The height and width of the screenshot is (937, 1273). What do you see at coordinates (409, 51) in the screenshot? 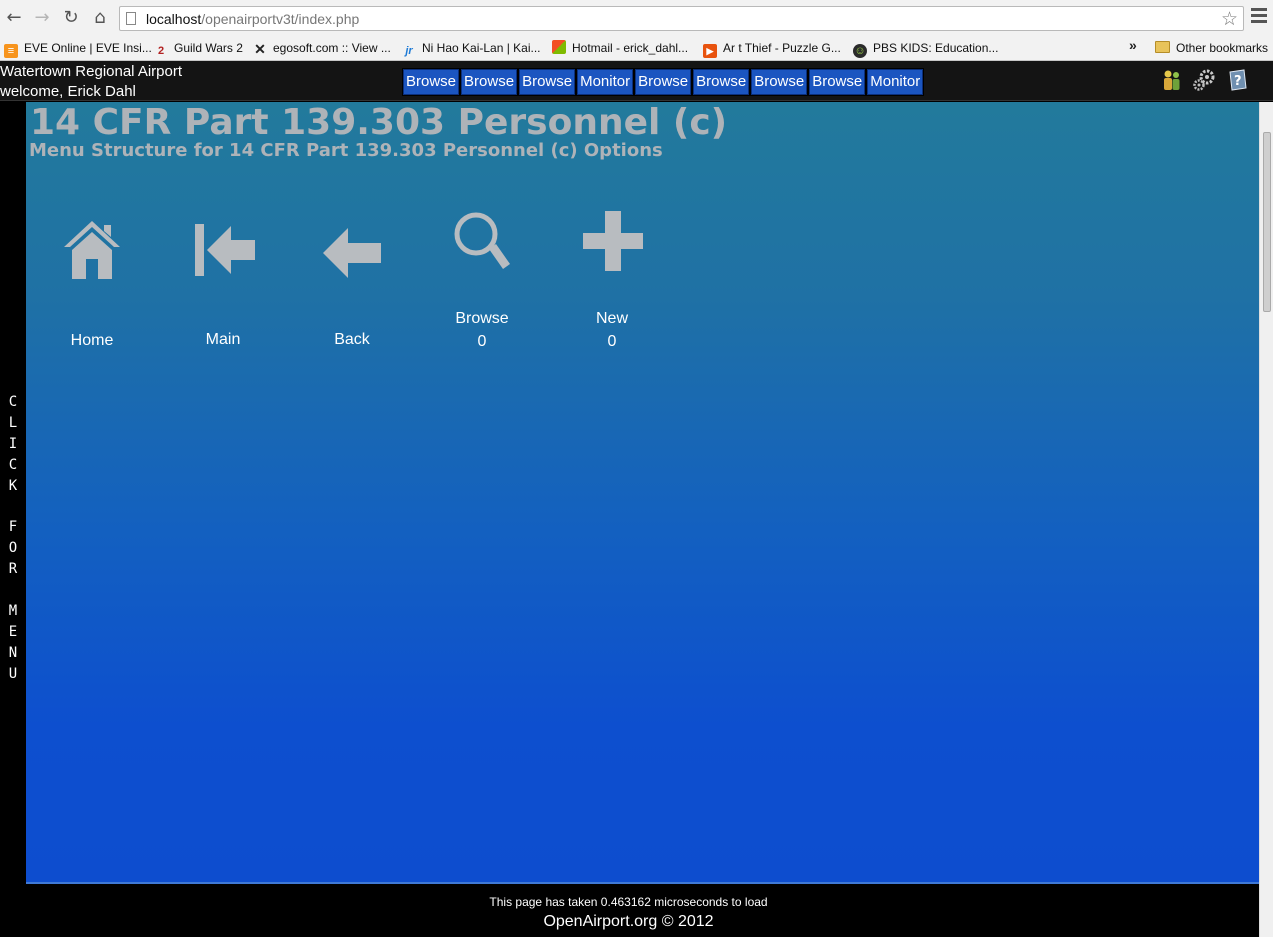
I see `nickjr-icon: jr` at bounding box center [409, 51].